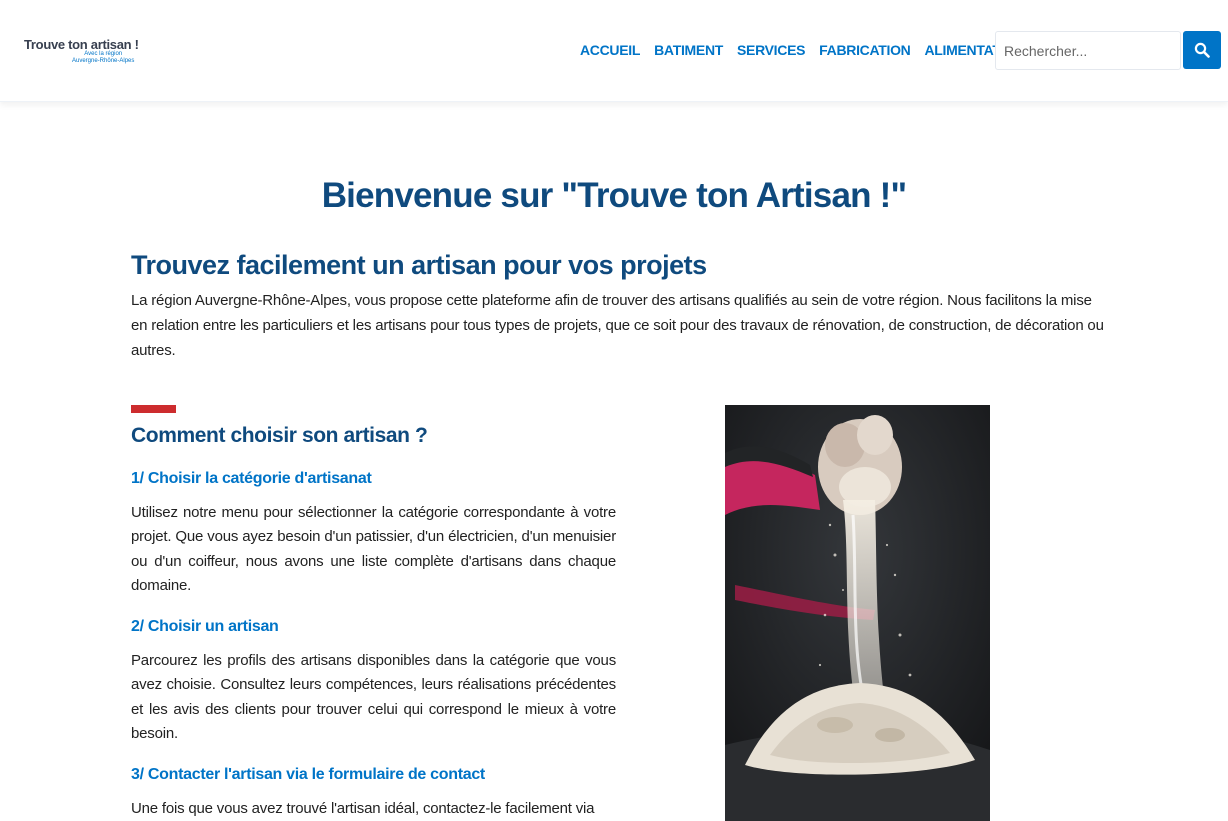 The height and width of the screenshot is (821, 1228). What do you see at coordinates (251, 478) in the screenshot?
I see `step-1-title: 1/ Choisir la catégorie d'artisanat` at bounding box center [251, 478].